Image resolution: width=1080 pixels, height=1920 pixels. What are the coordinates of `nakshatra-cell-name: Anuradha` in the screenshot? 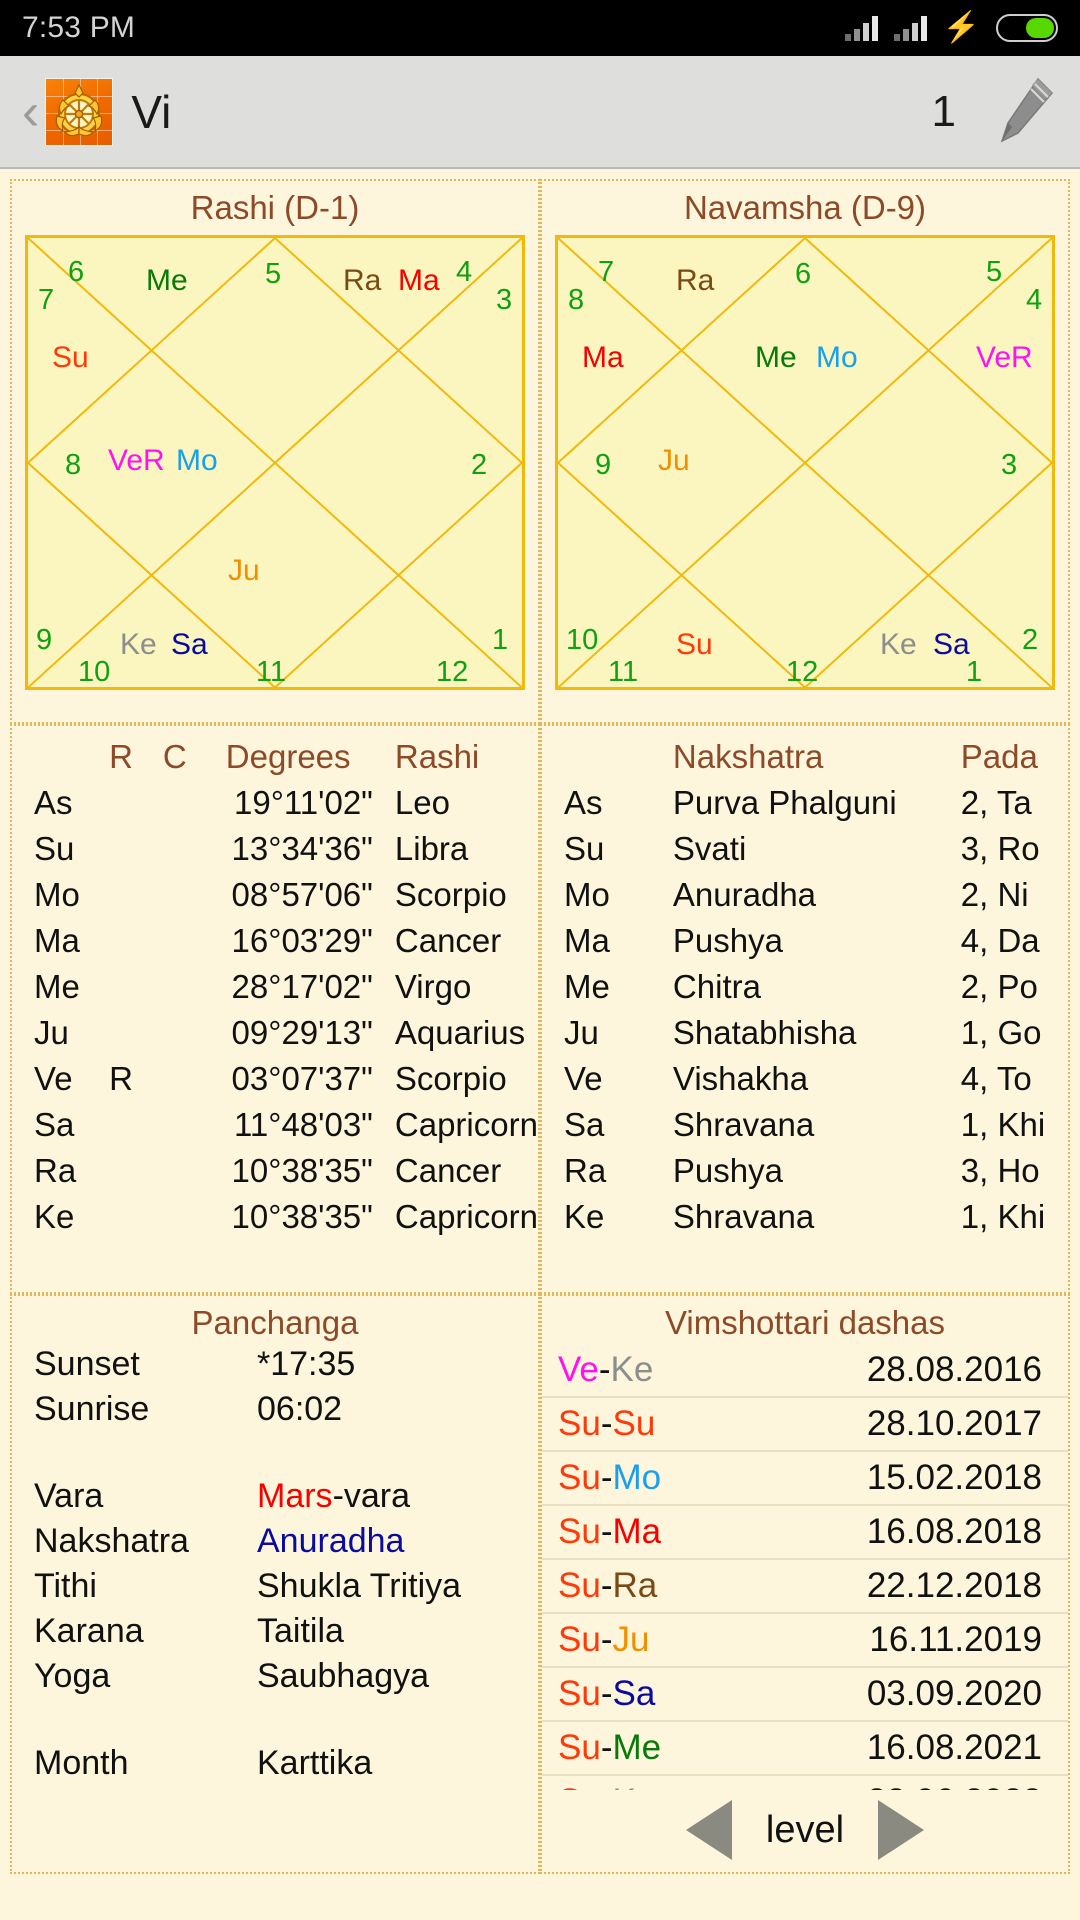 It's located at (744, 894).